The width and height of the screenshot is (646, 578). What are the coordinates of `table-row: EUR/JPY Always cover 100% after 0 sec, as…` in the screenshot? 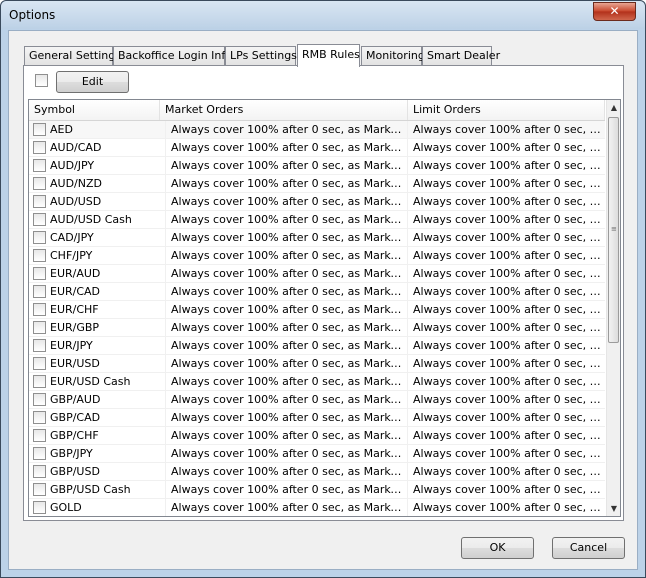 It's located at (318, 346).